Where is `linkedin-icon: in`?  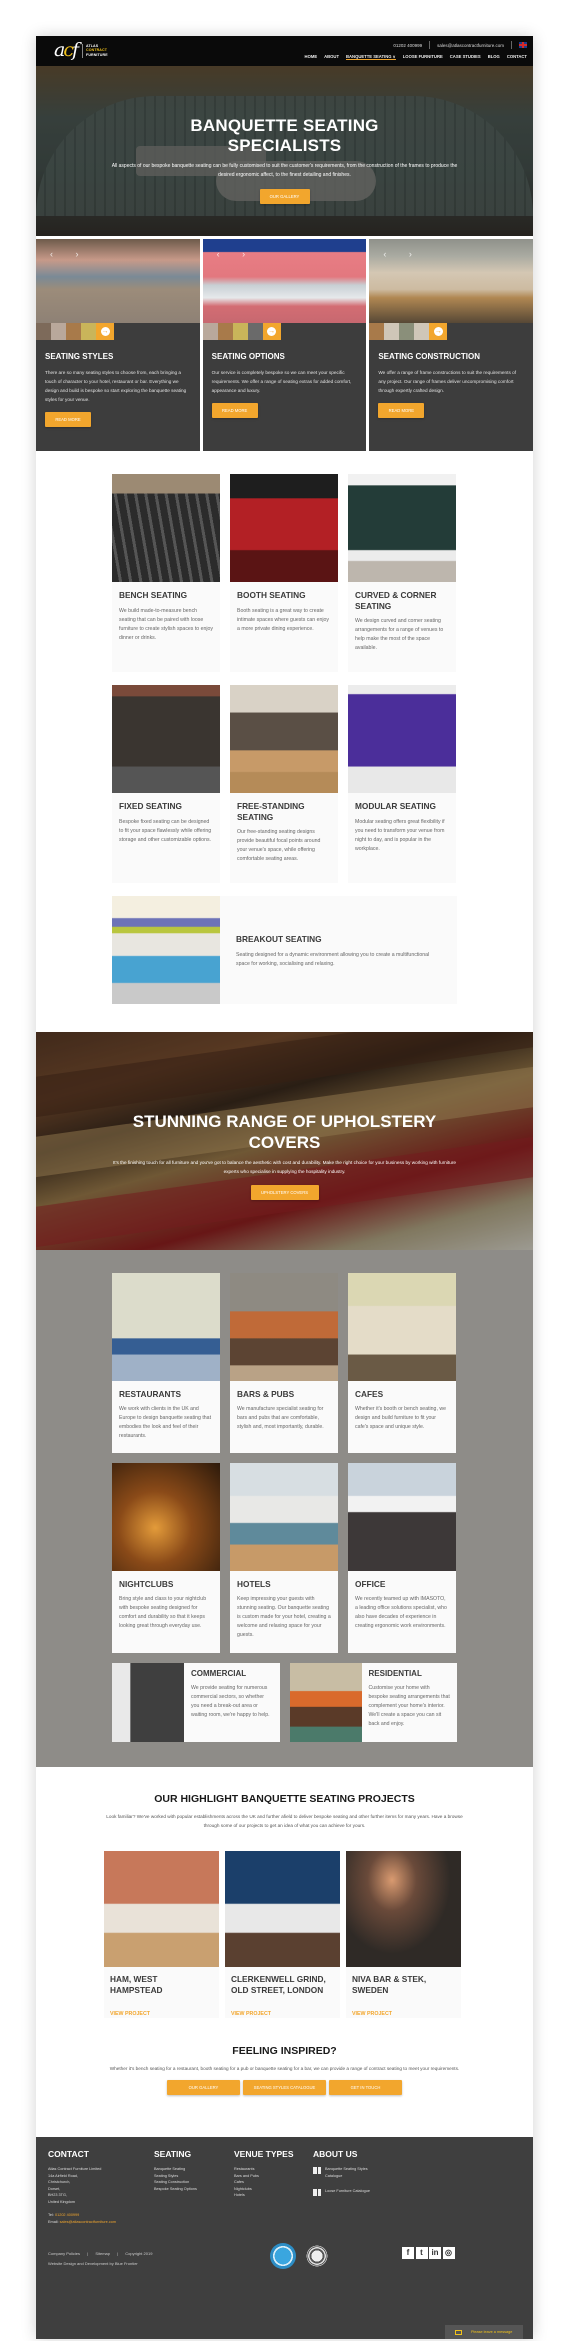
linkedin-icon: in is located at coordinates (435, 2253).